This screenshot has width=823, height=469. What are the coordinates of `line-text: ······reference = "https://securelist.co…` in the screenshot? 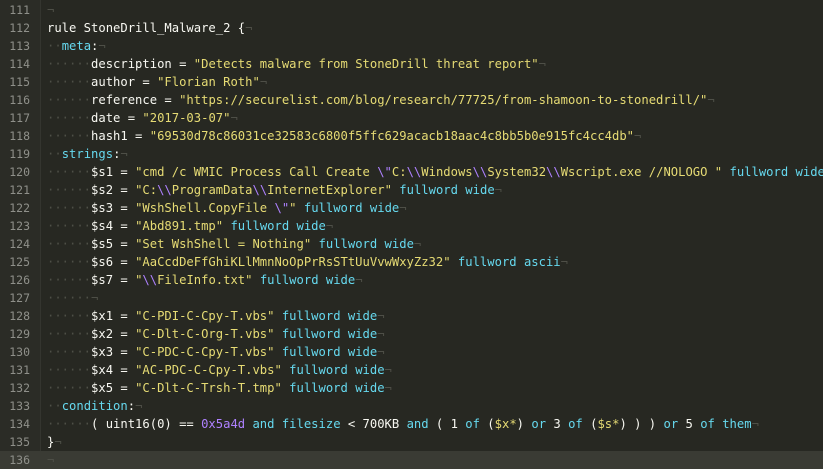 It's located at (381, 100).